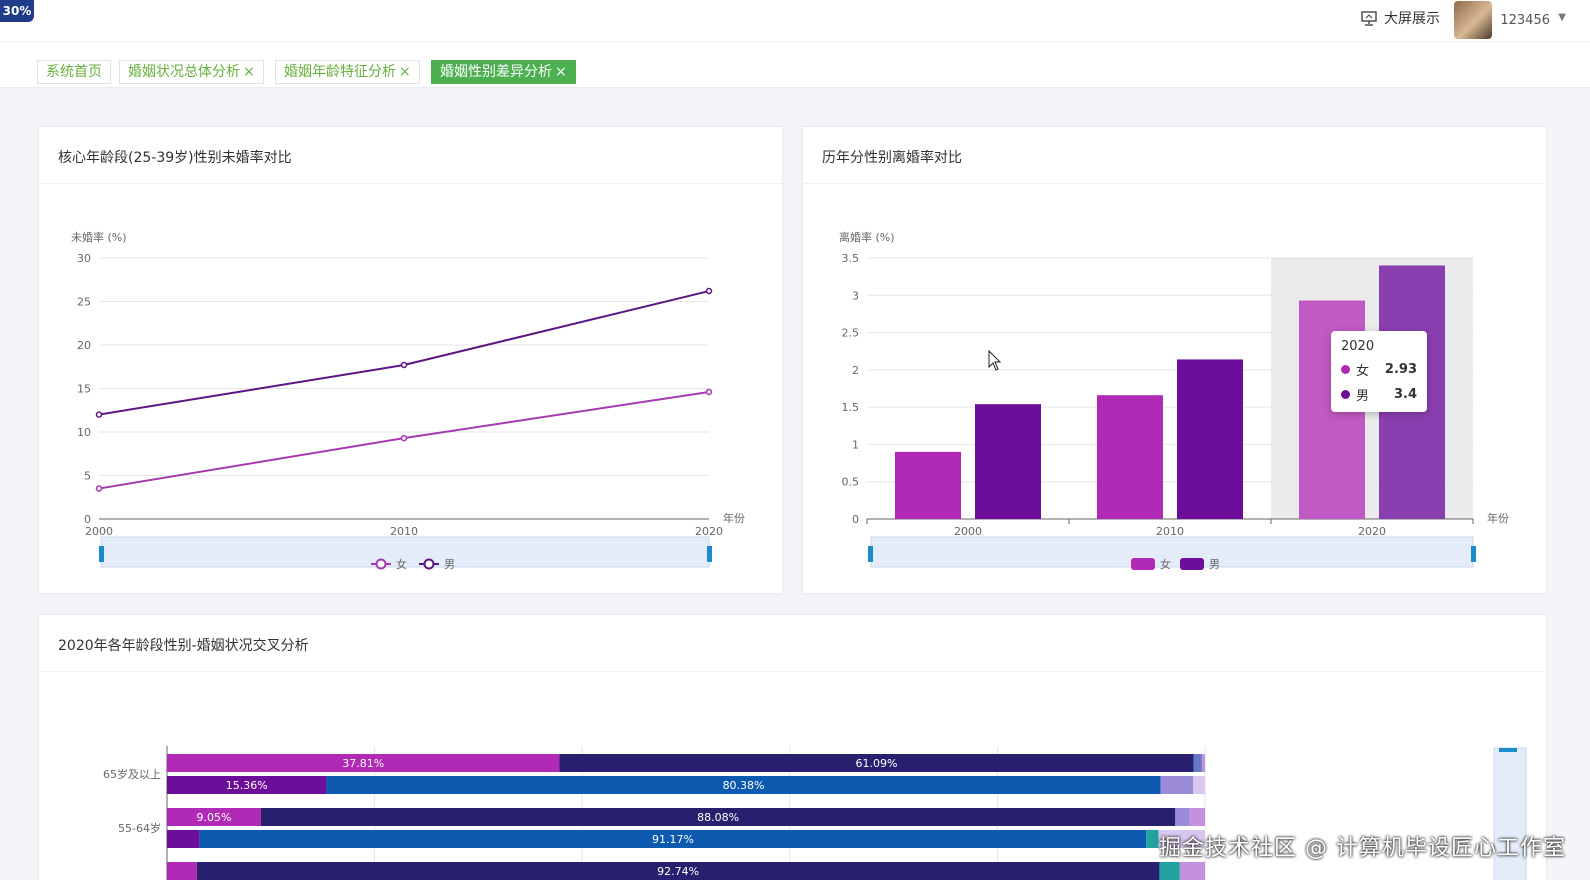  Describe the element at coordinates (851, 407) in the screenshot. I see `y-tick-label: 1.5` at that location.